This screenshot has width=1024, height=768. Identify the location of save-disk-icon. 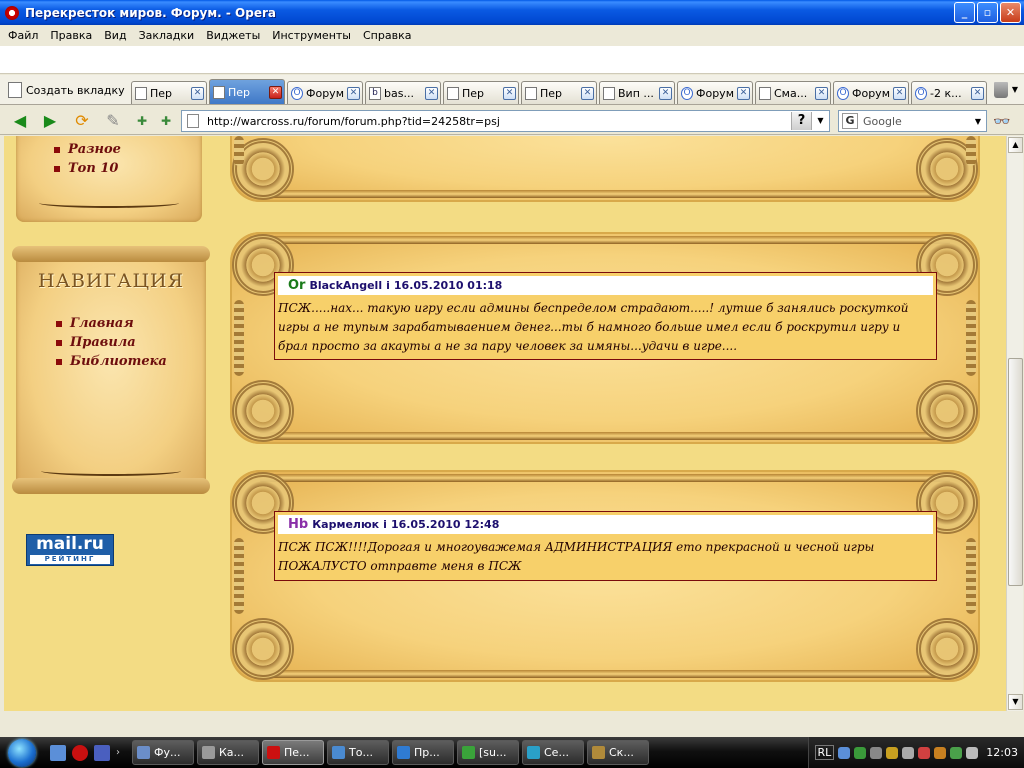
(102, 752).